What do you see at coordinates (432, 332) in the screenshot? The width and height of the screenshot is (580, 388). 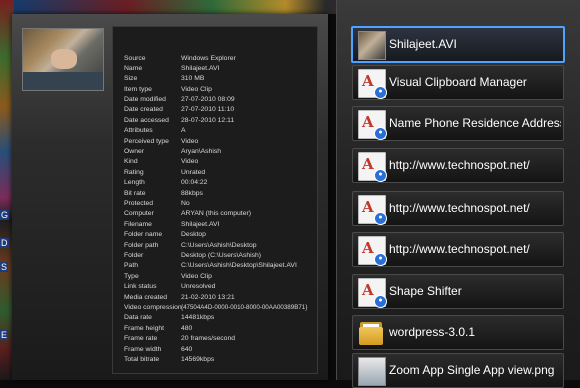 I see `switcher-item-label: wordpress-3.0.1` at bounding box center [432, 332].